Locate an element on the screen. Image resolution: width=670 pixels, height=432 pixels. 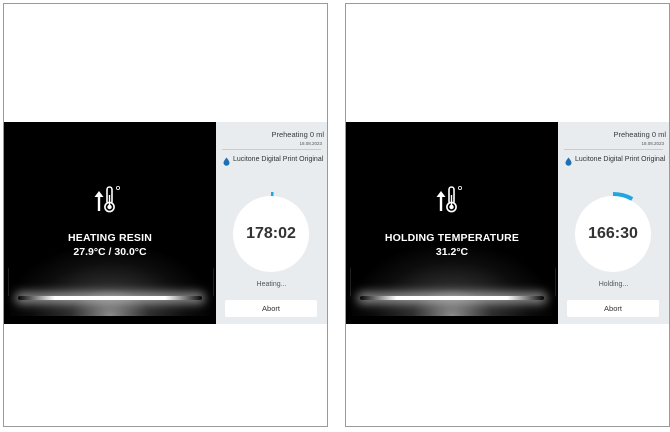
timer-readout: 178:02 is located at coordinates (271, 233).